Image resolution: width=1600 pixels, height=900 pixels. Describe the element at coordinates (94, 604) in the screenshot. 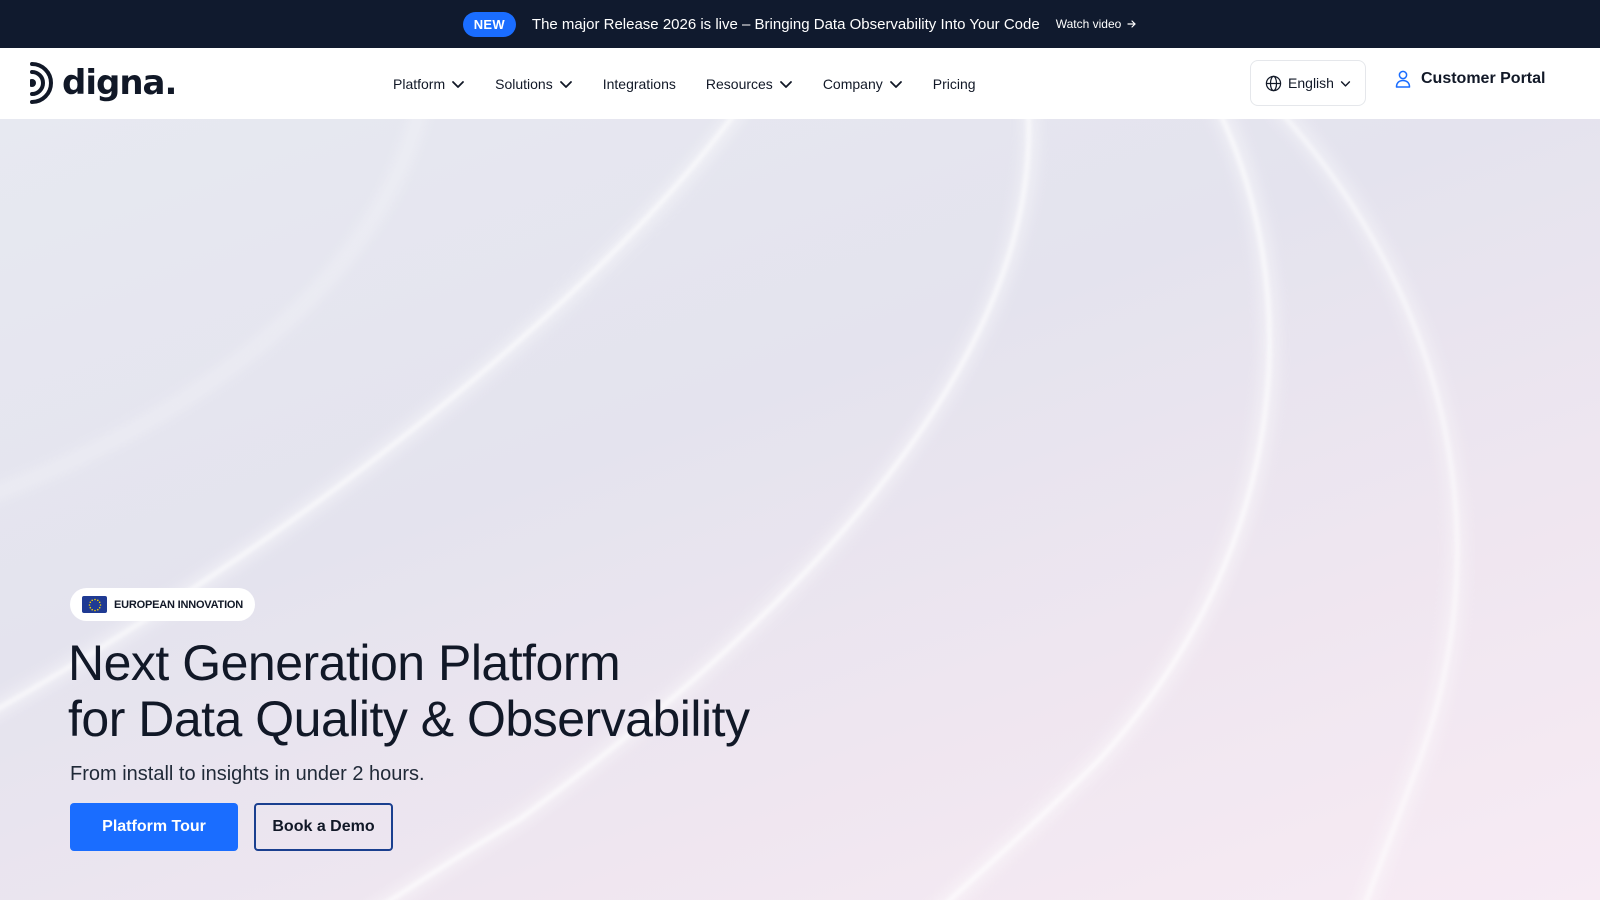

I see `eu-flag-icon` at that location.